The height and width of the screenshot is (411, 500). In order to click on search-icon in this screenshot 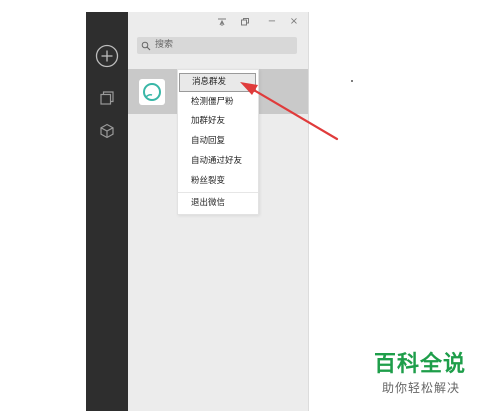, I will do `click(146, 46)`.